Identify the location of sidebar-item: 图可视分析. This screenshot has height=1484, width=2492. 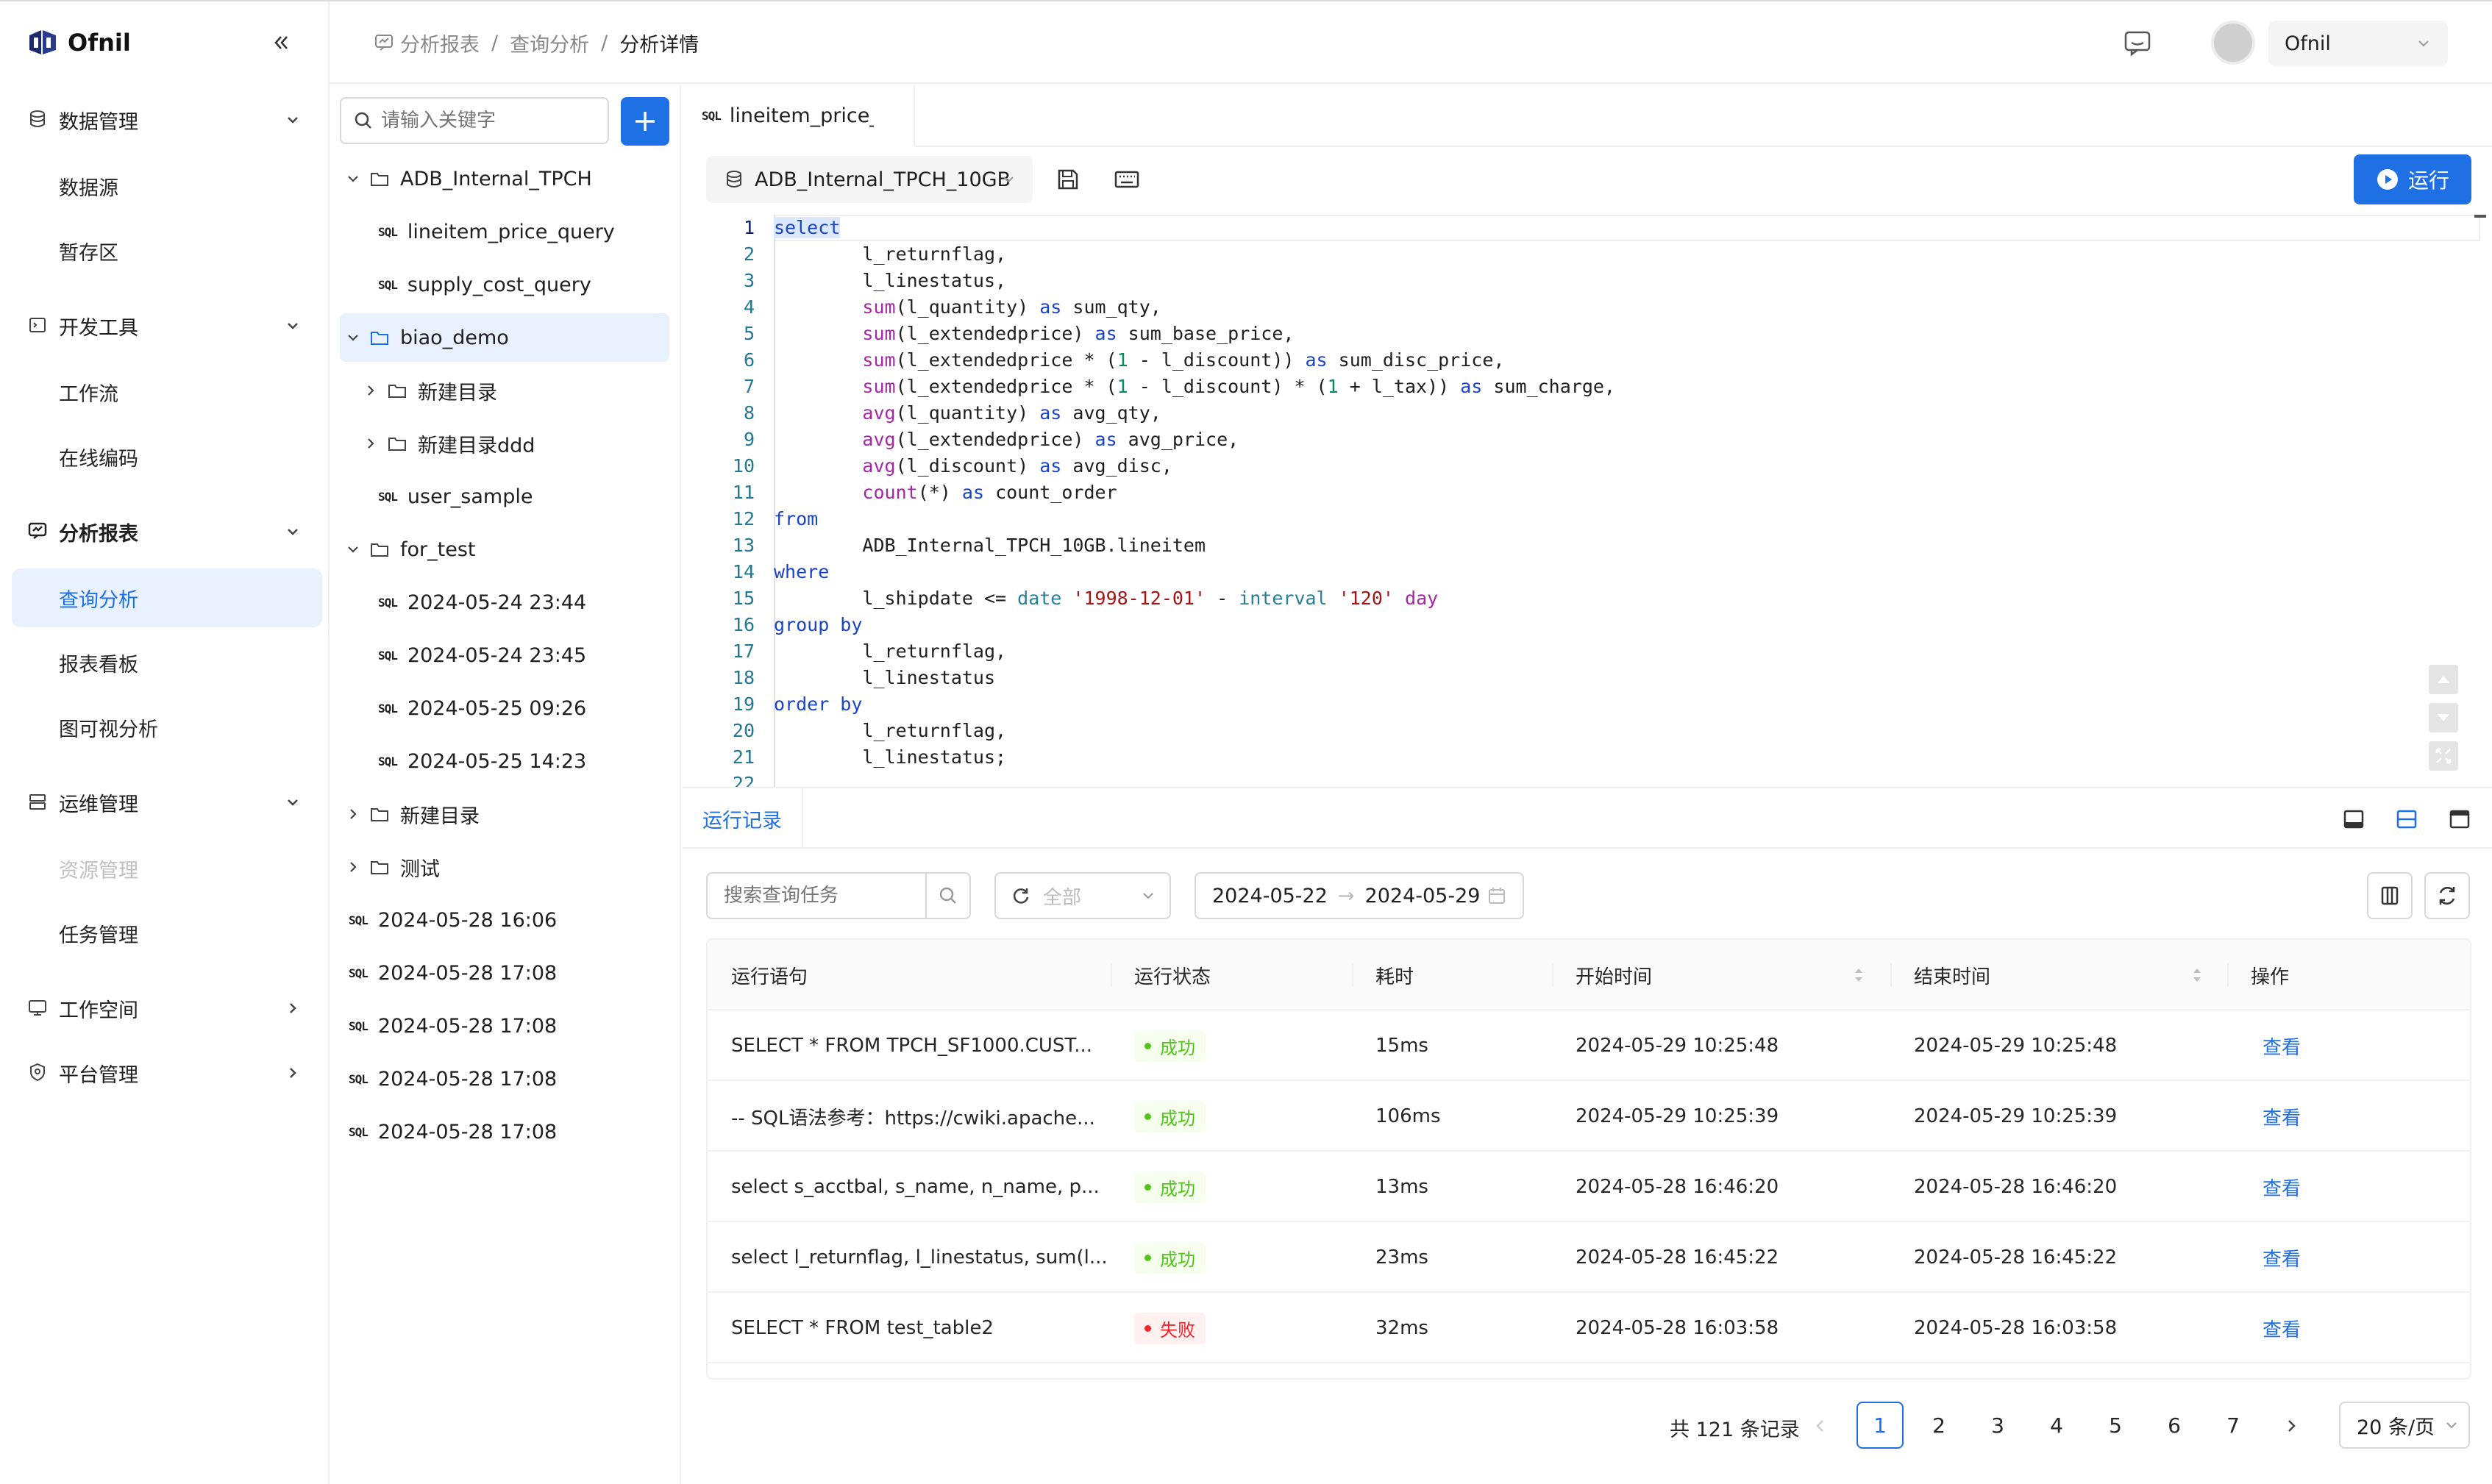
(167, 727).